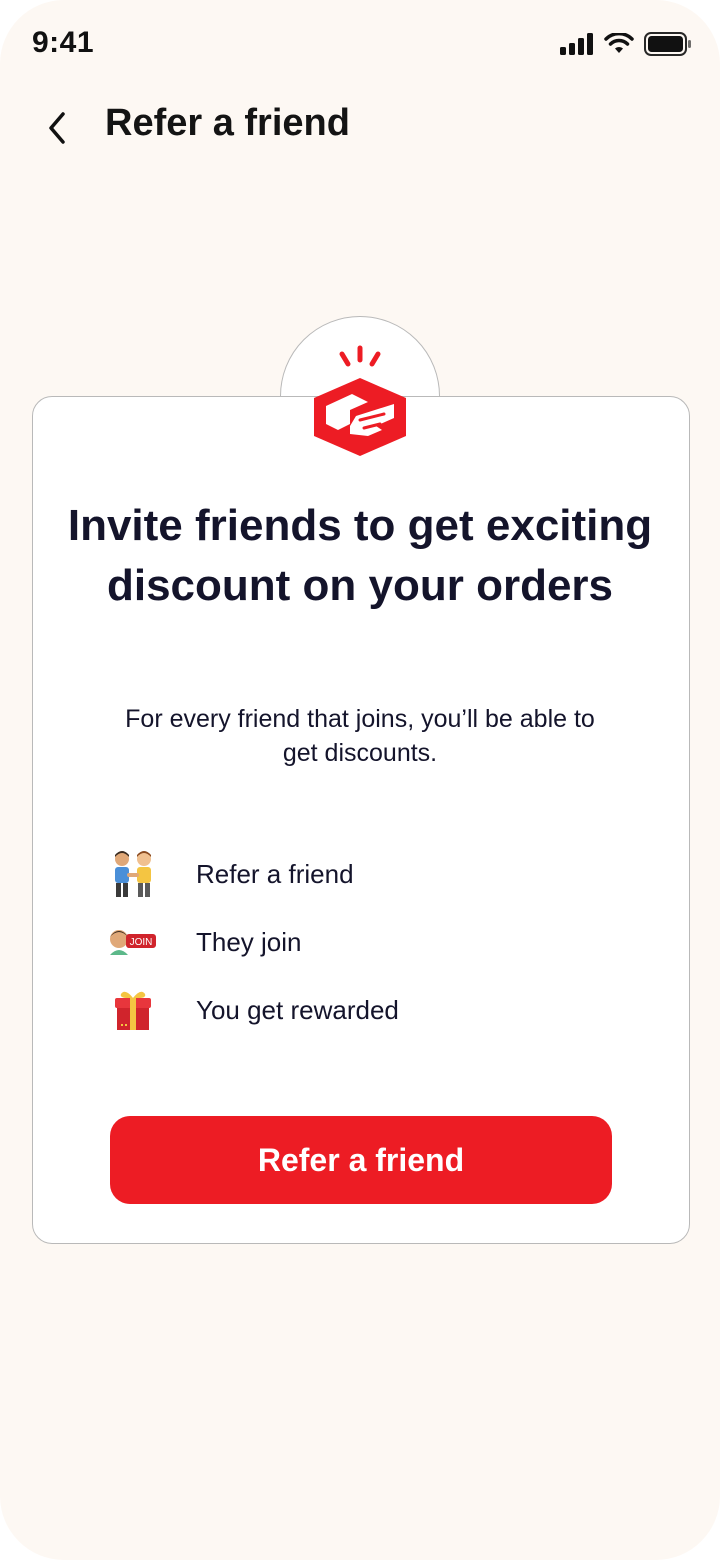 The width and height of the screenshot is (720, 1560). I want to click on person-join-badge-icon: JOIN, so click(133, 942).